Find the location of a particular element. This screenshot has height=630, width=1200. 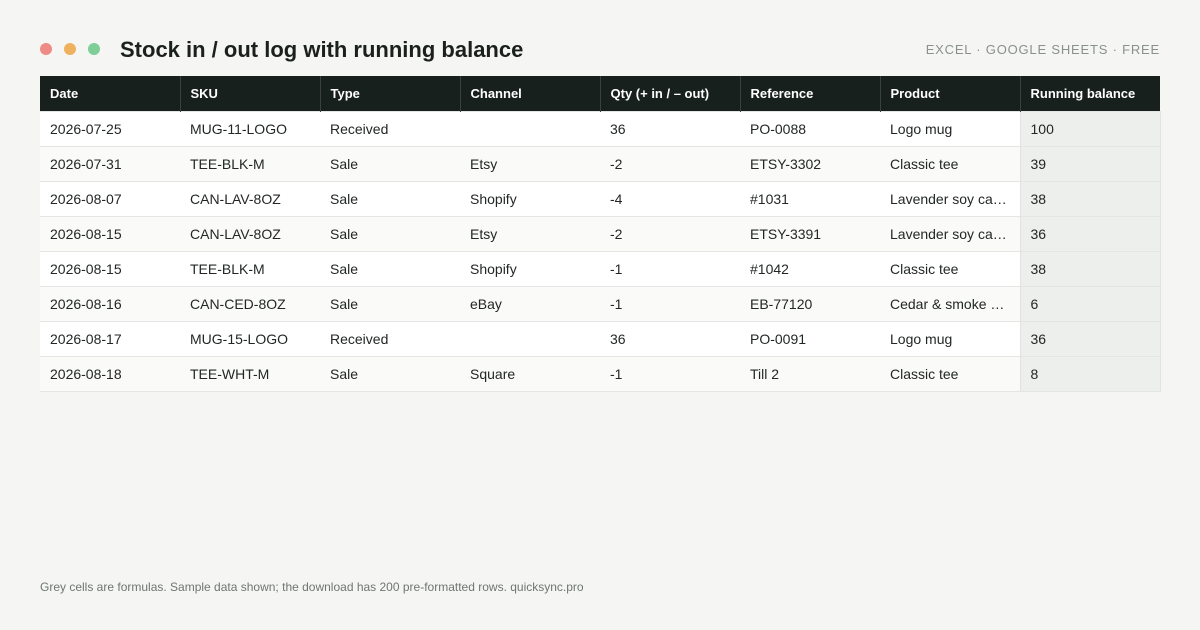

cell-qty: -4 is located at coordinates (670, 198).